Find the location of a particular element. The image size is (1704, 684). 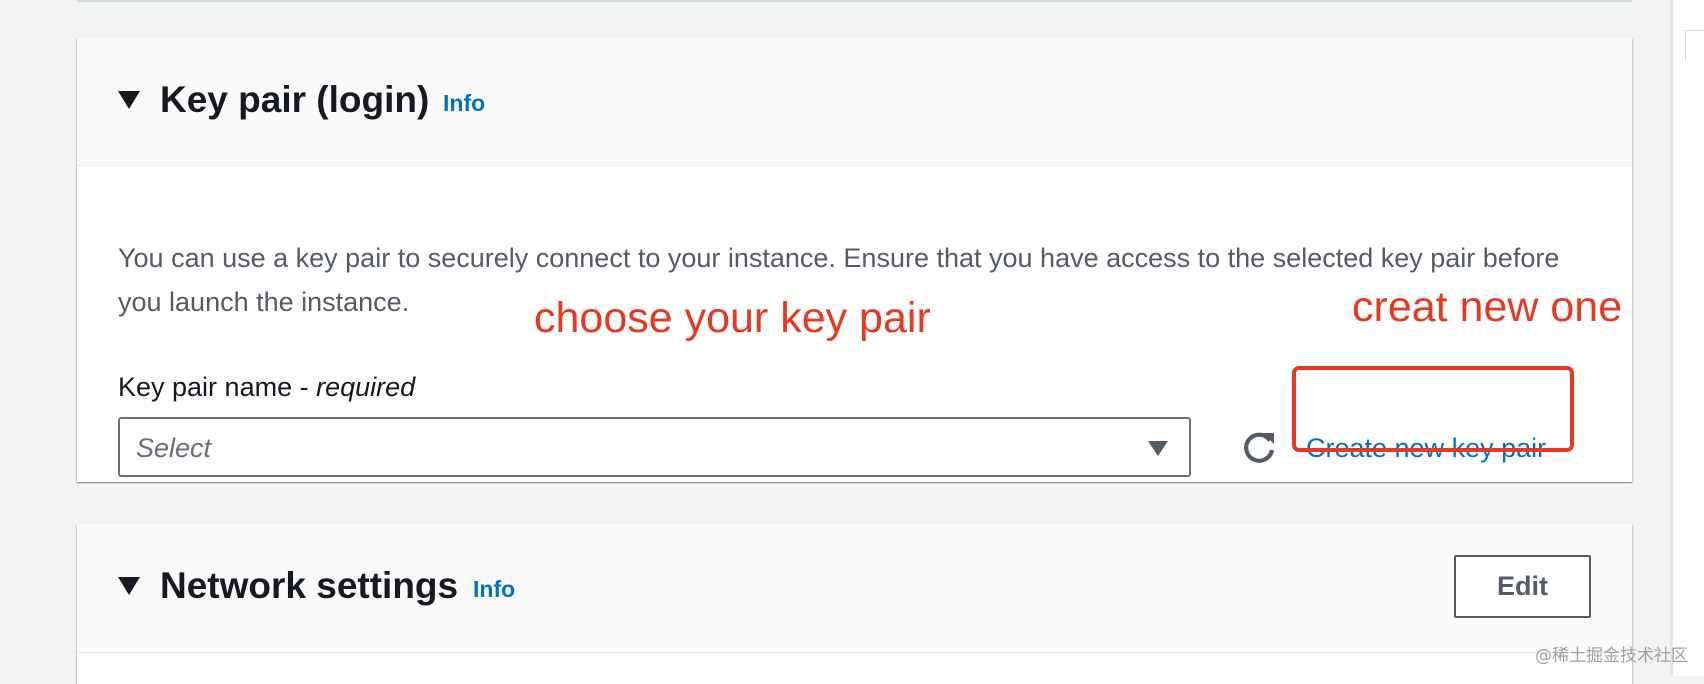

refresh-icon-graphic is located at coordinates (1259, 447).